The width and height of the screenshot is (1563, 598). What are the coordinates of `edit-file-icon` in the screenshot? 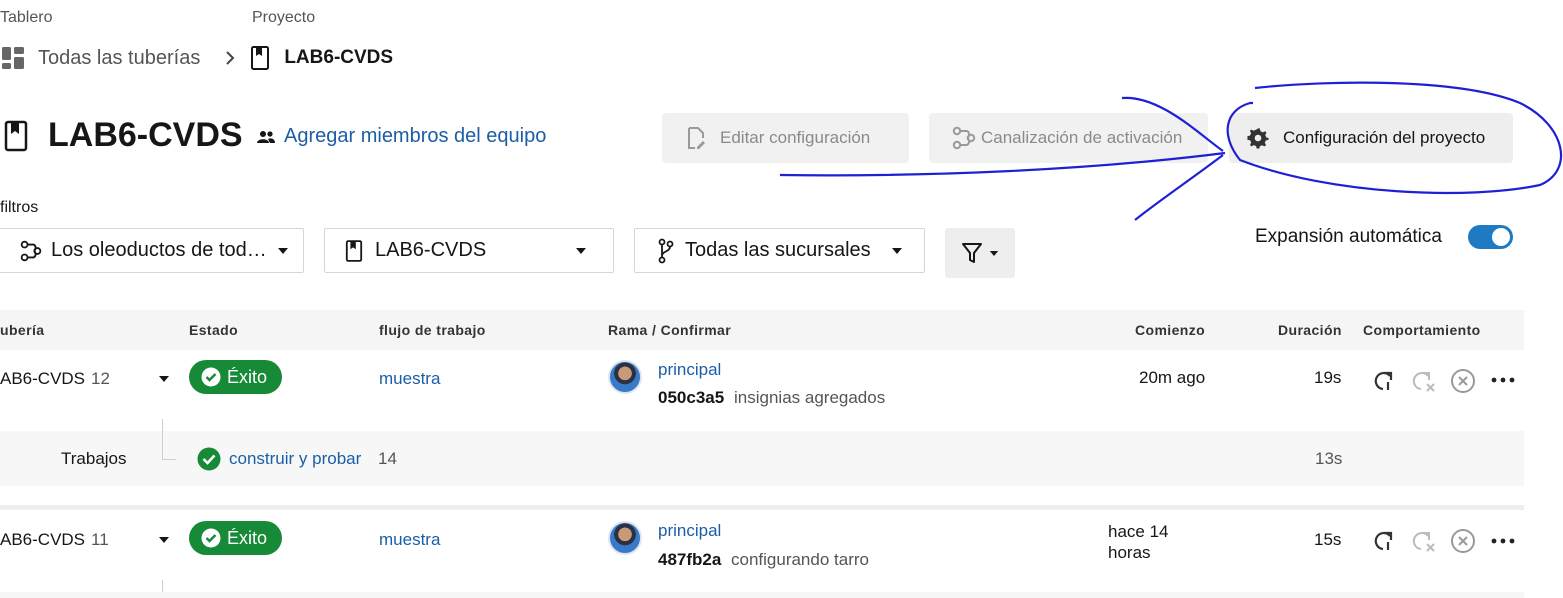 It's located at (696, 138).